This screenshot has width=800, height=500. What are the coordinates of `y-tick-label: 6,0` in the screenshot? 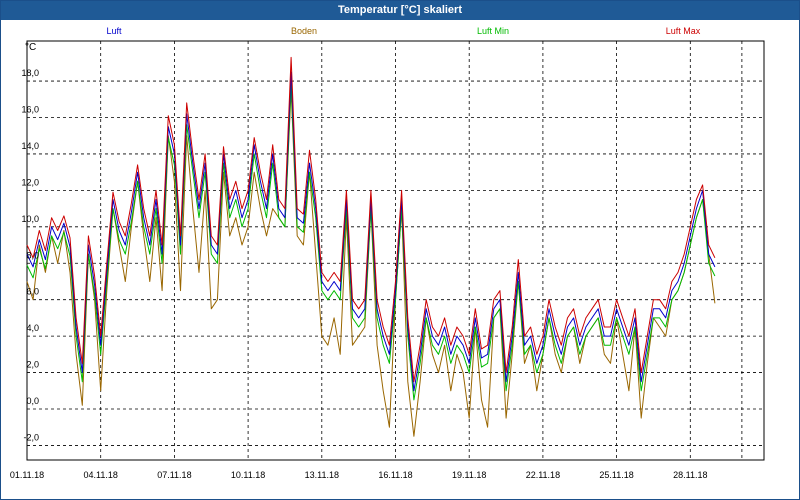 It's located at (32, 292).